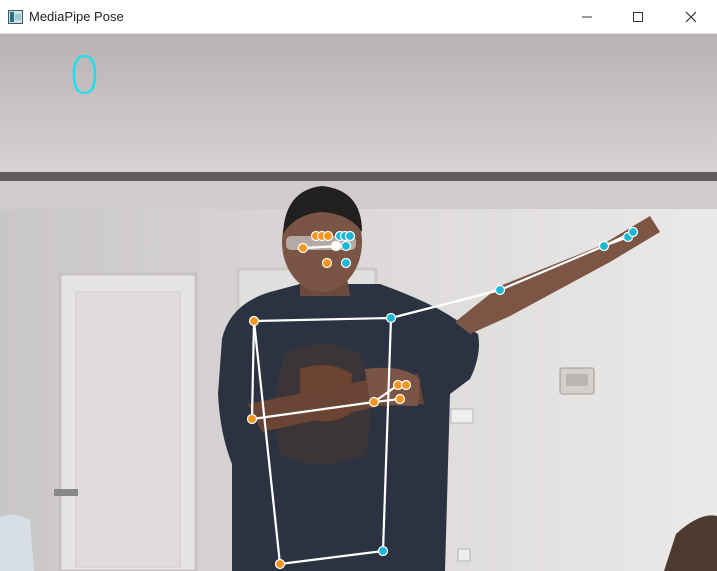 The image size is (717, 571). I want to click on close-button, so click(691, 17).